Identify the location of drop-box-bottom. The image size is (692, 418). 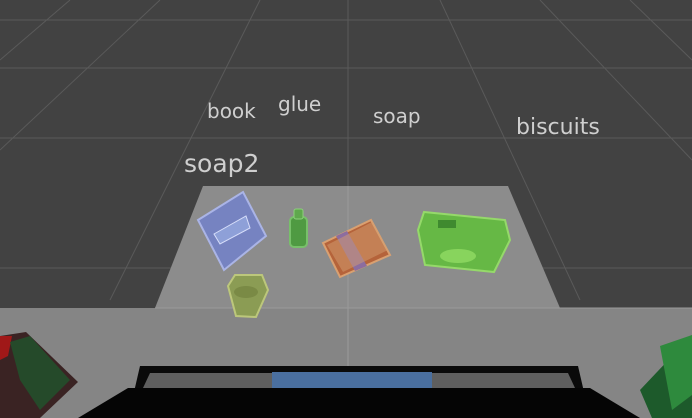
(359, 403).